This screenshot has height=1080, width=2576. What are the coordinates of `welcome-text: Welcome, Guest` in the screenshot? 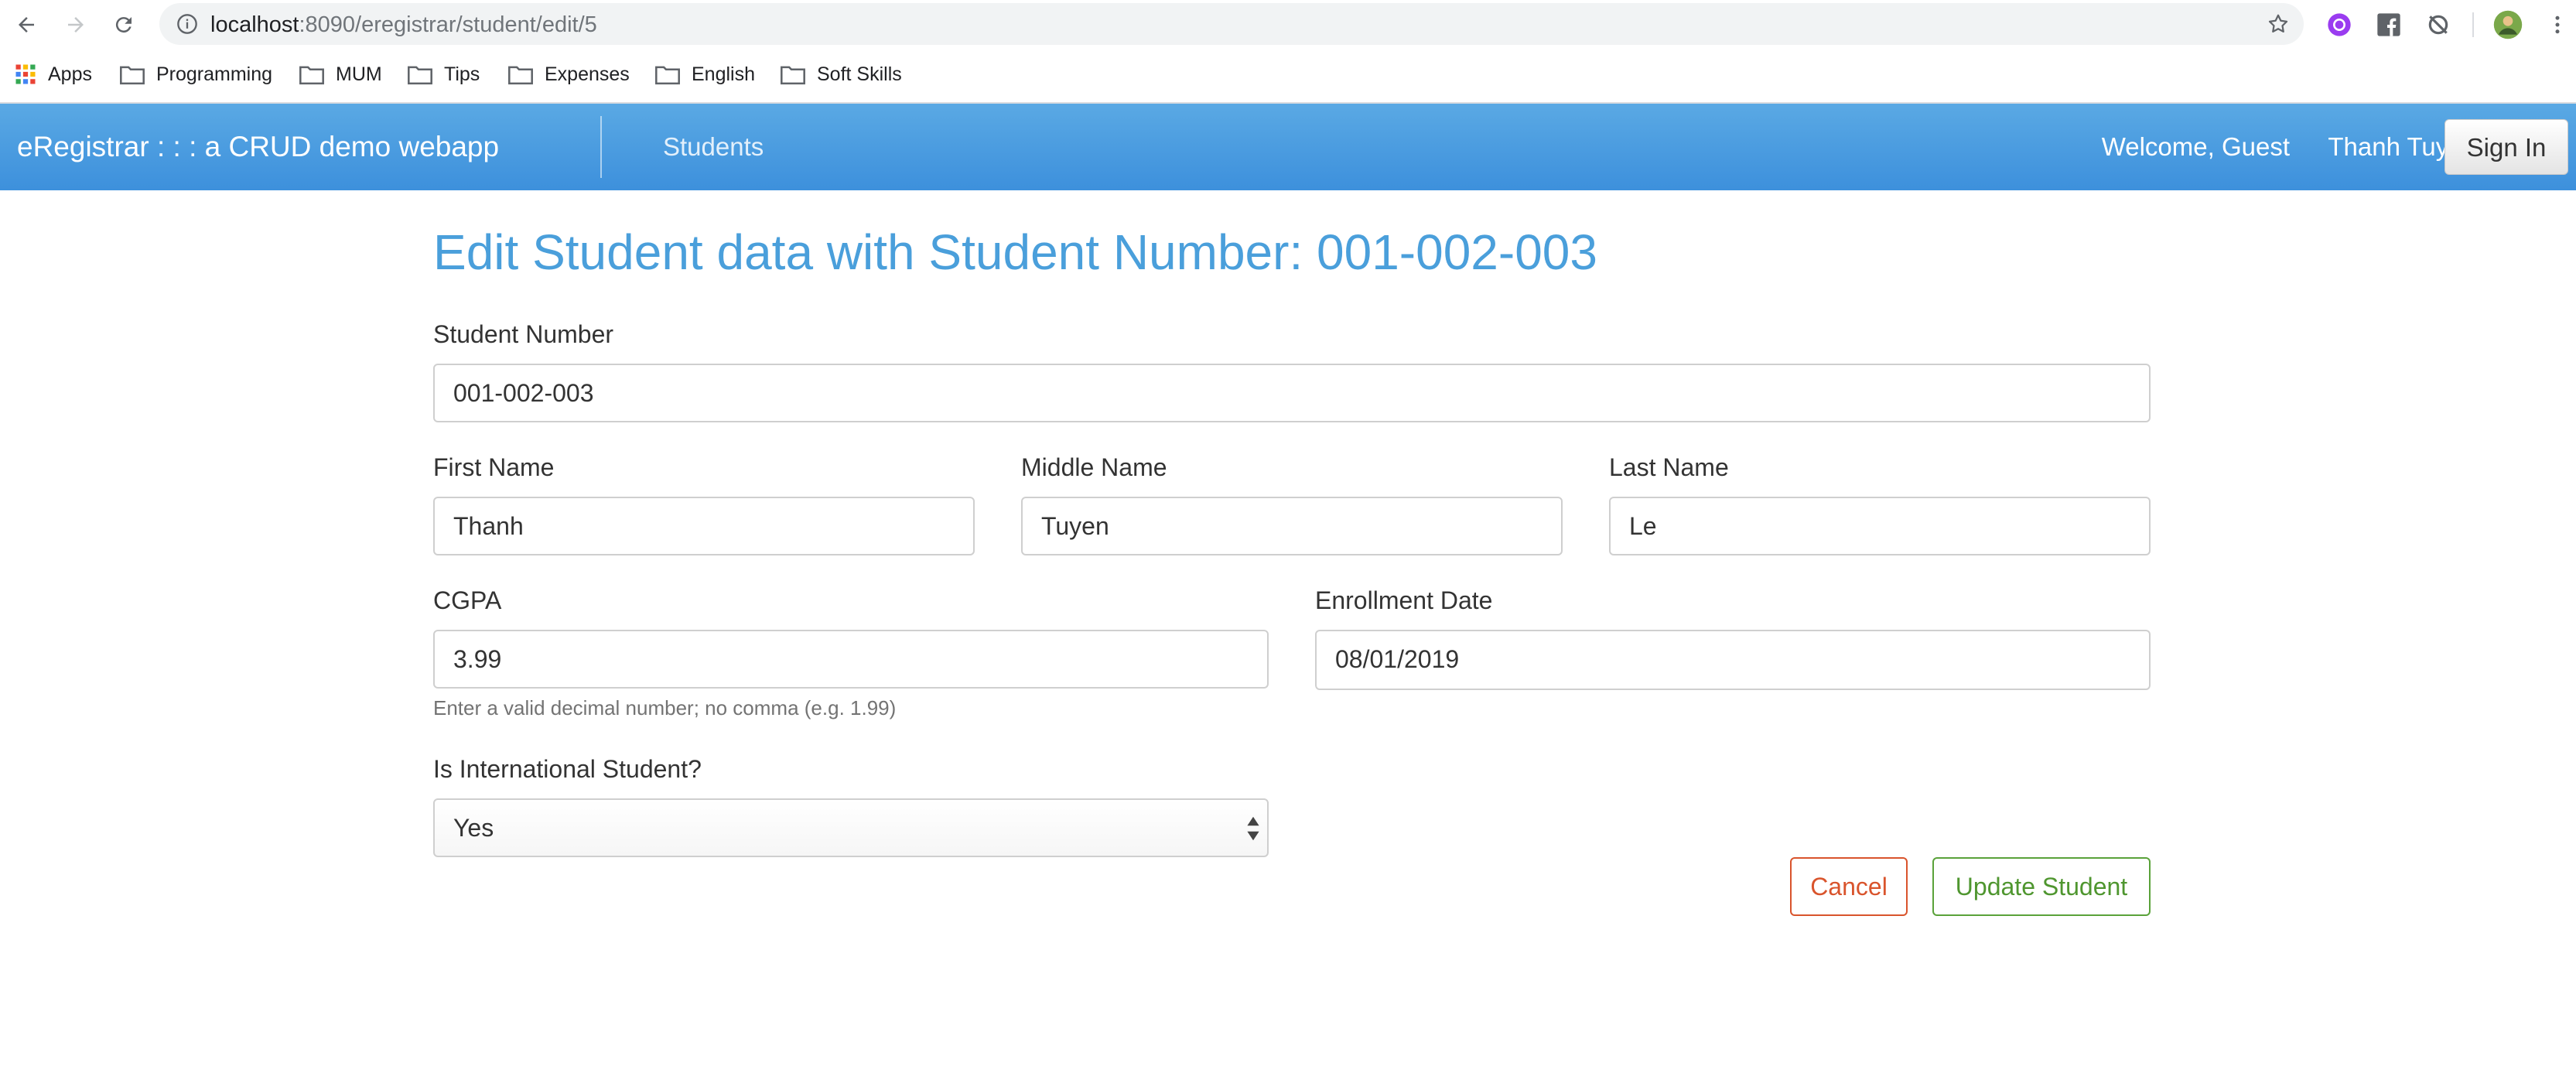 It's located at (2195, 146).